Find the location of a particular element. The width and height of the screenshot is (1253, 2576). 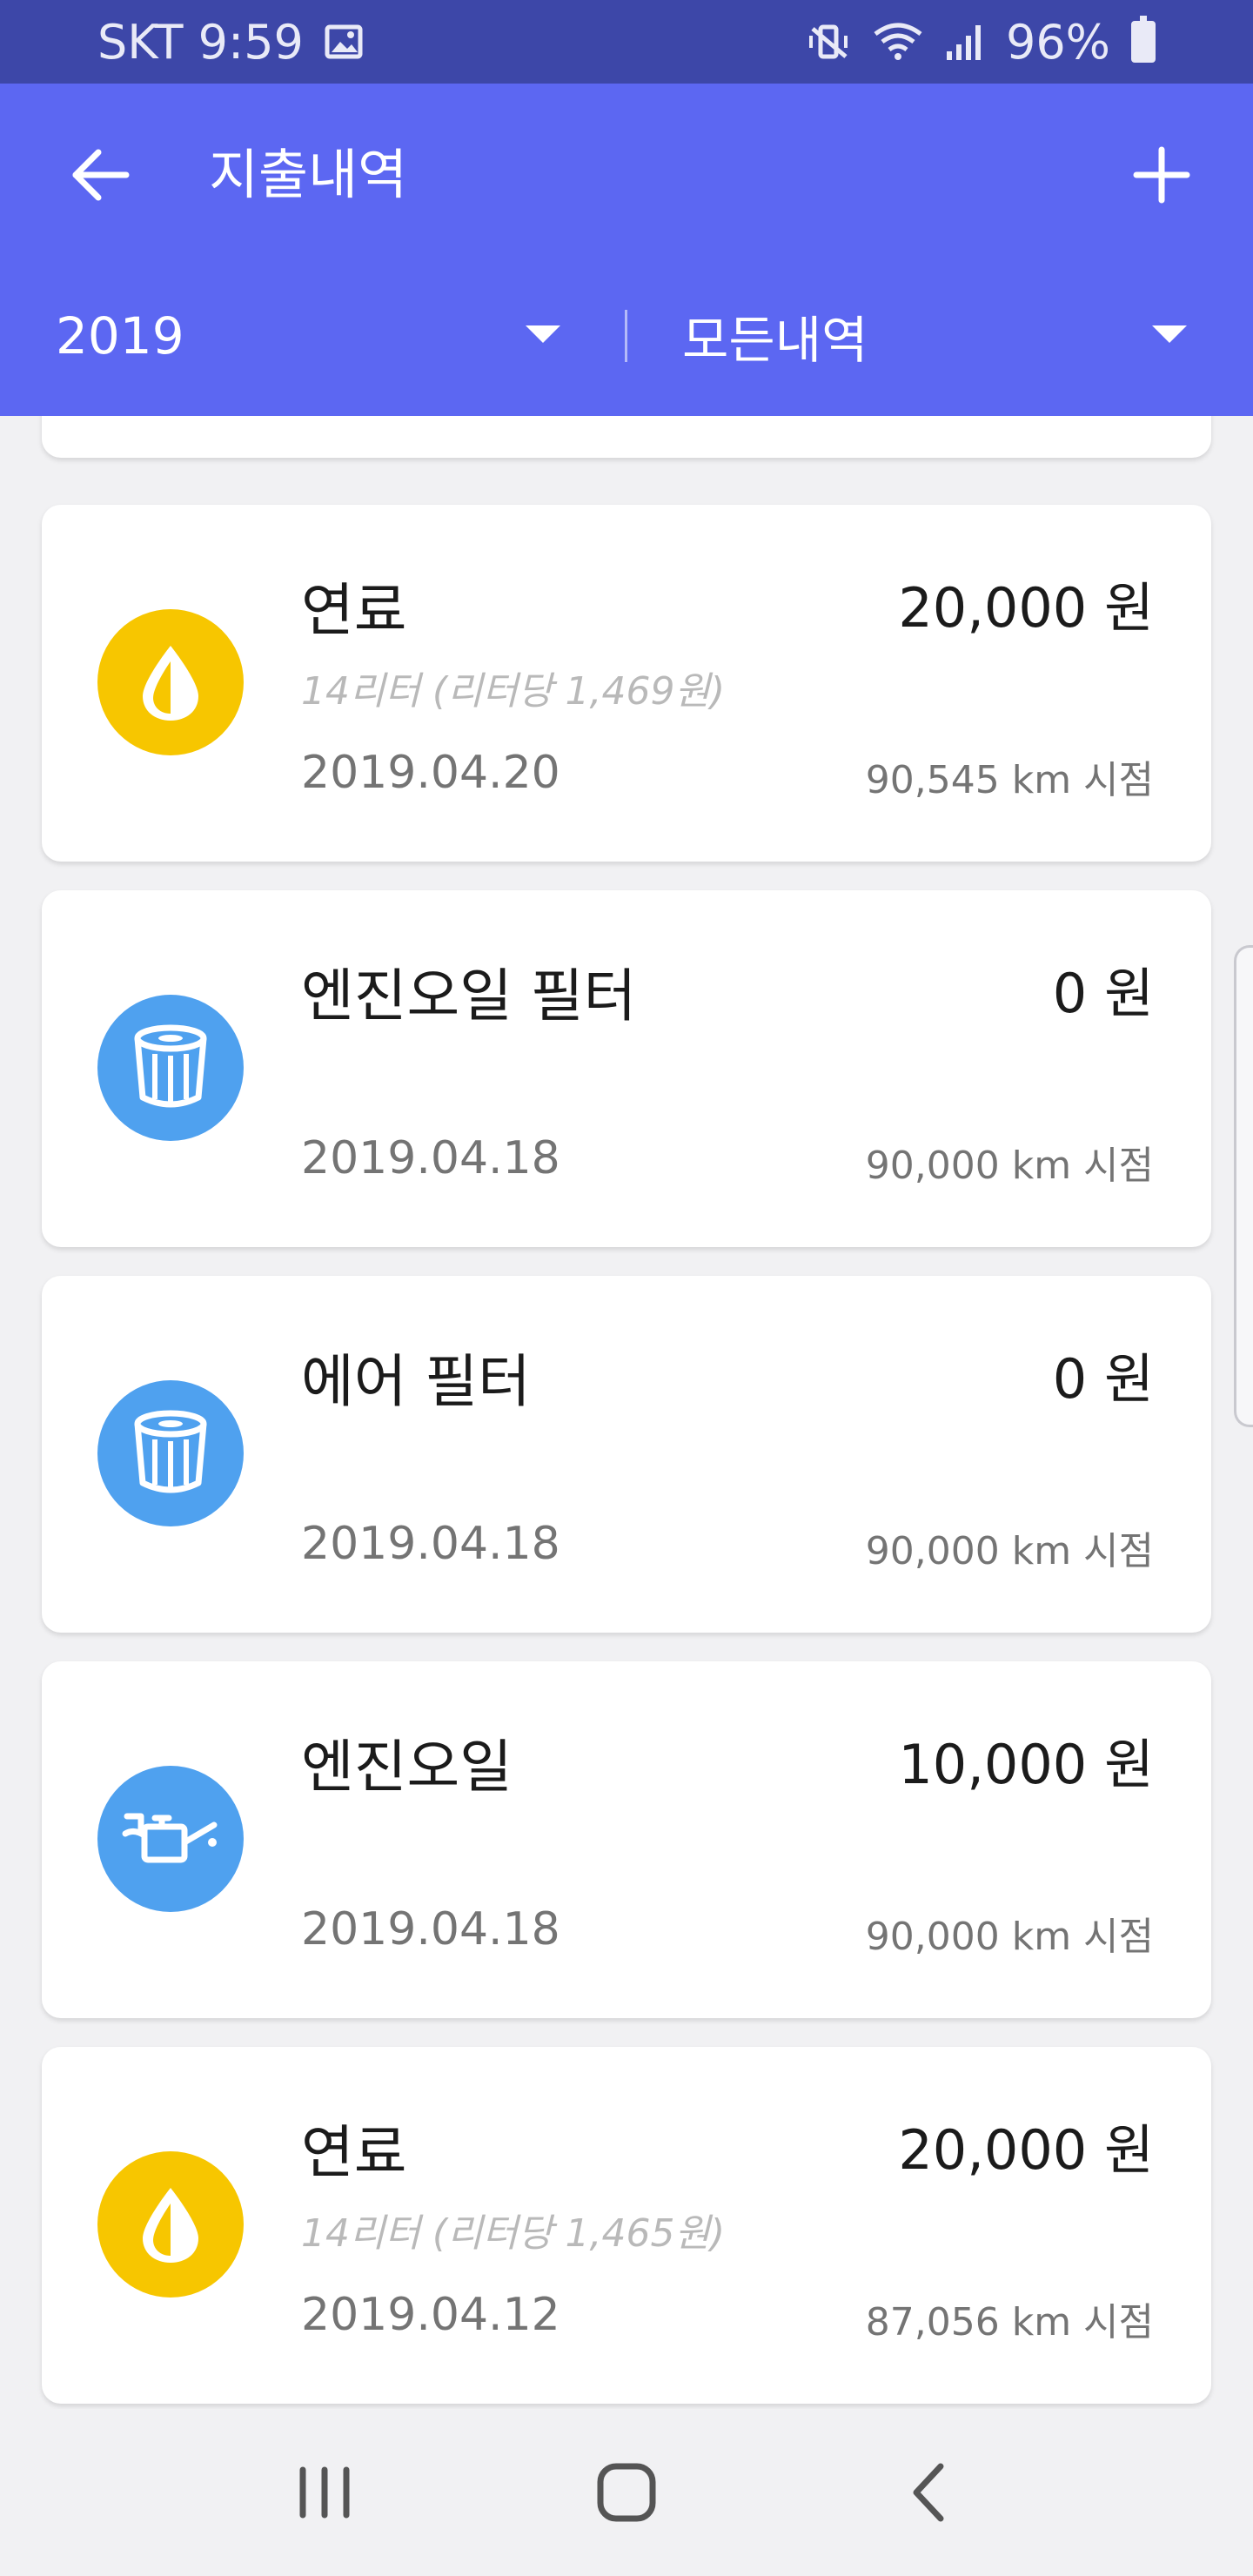

home-icon is located at coordinates (626, 2492).